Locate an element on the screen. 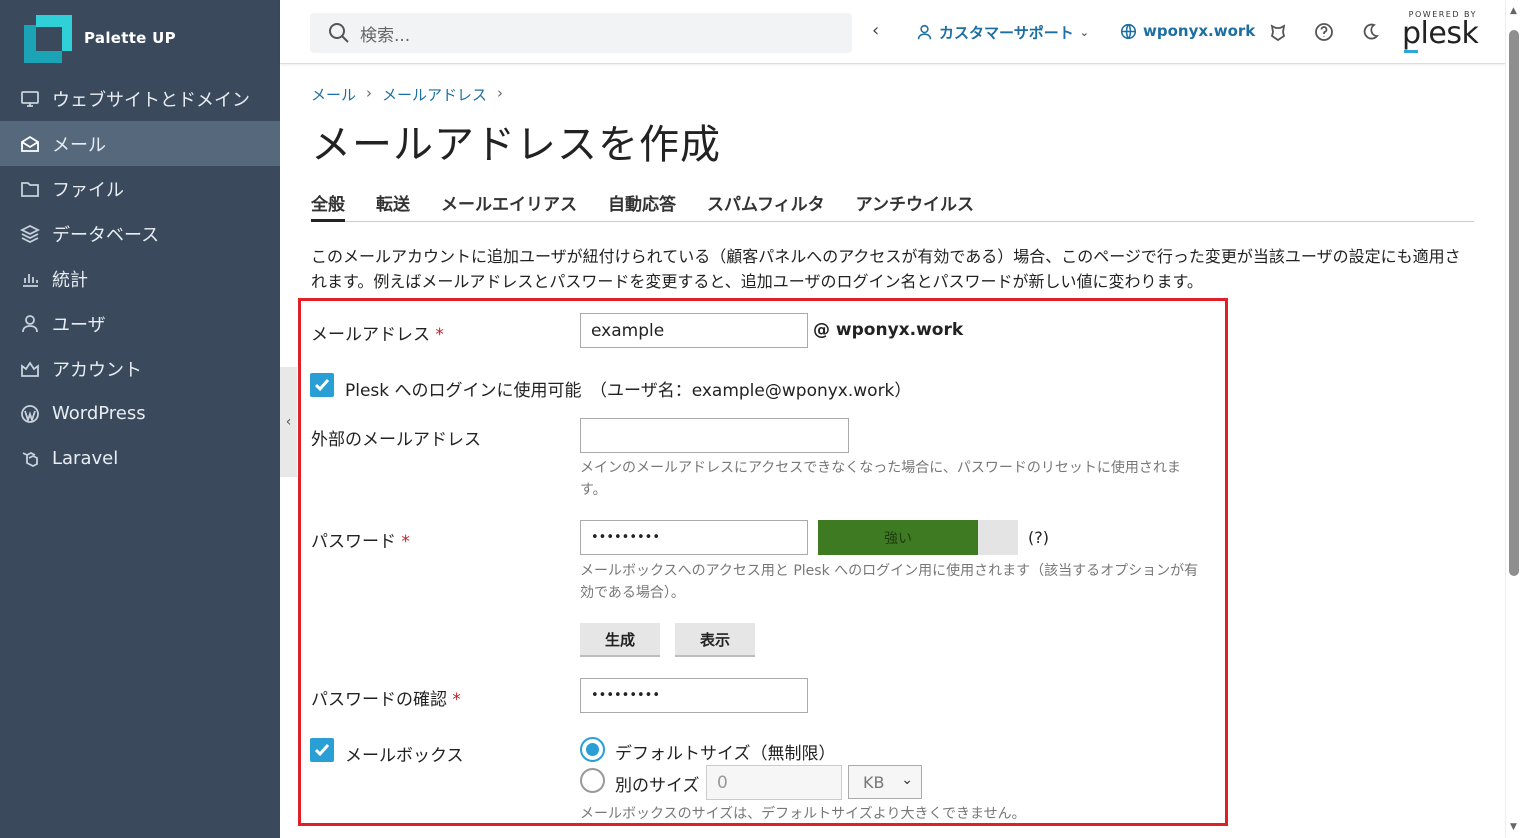  sidebar-item-files: ファイル is located at coordinates (140, 188).